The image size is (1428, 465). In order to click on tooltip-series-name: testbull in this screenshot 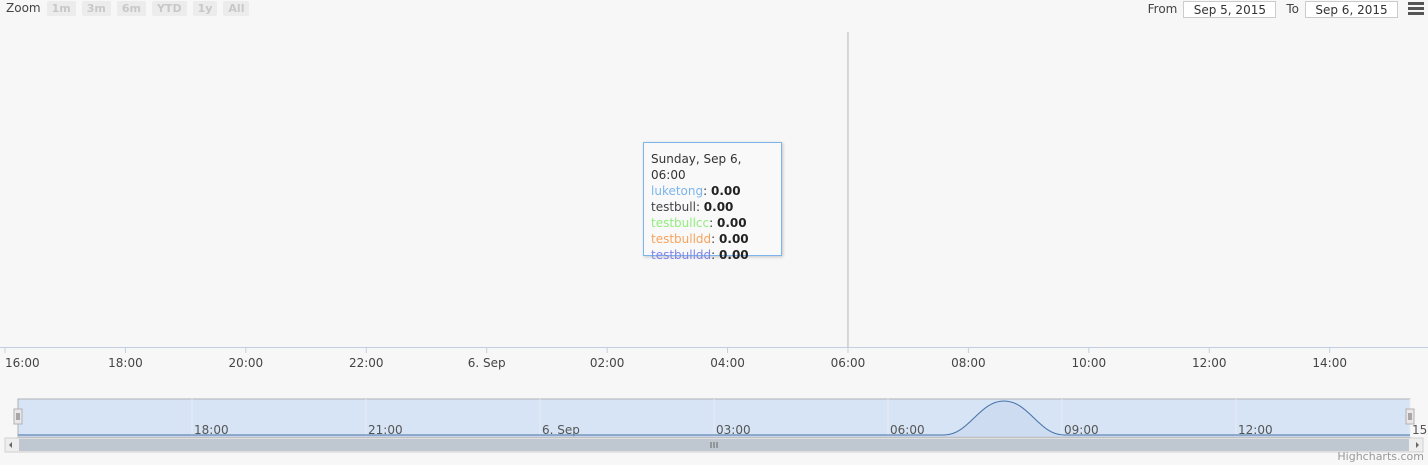, I will do `click(673, 207)`.